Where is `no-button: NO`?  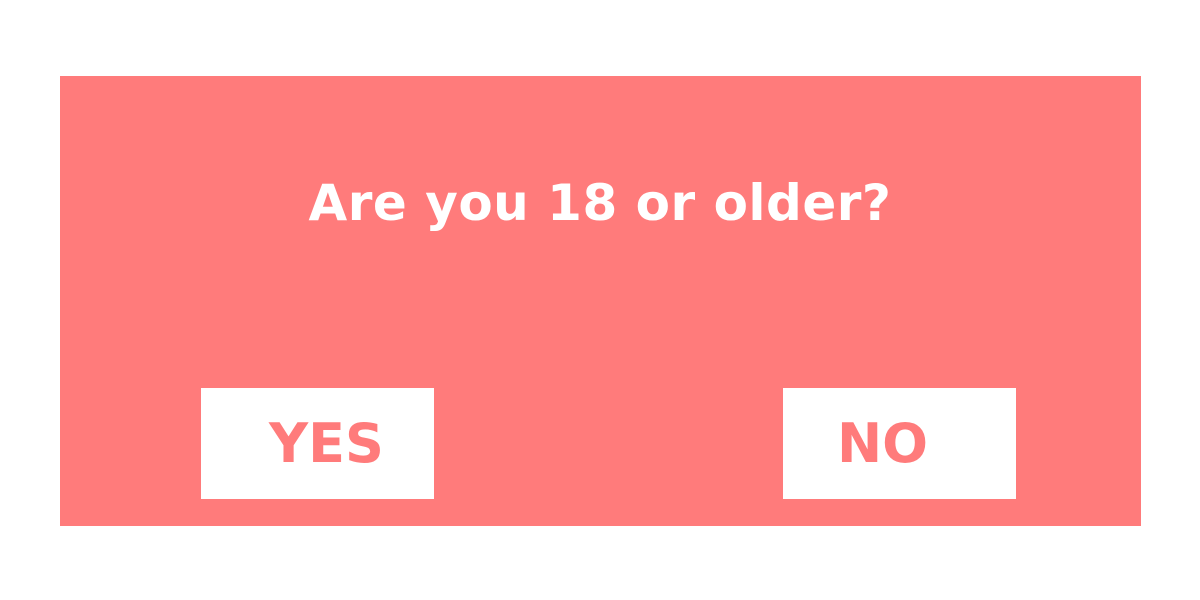
no-button: NO is located at coordinates (899, 443).